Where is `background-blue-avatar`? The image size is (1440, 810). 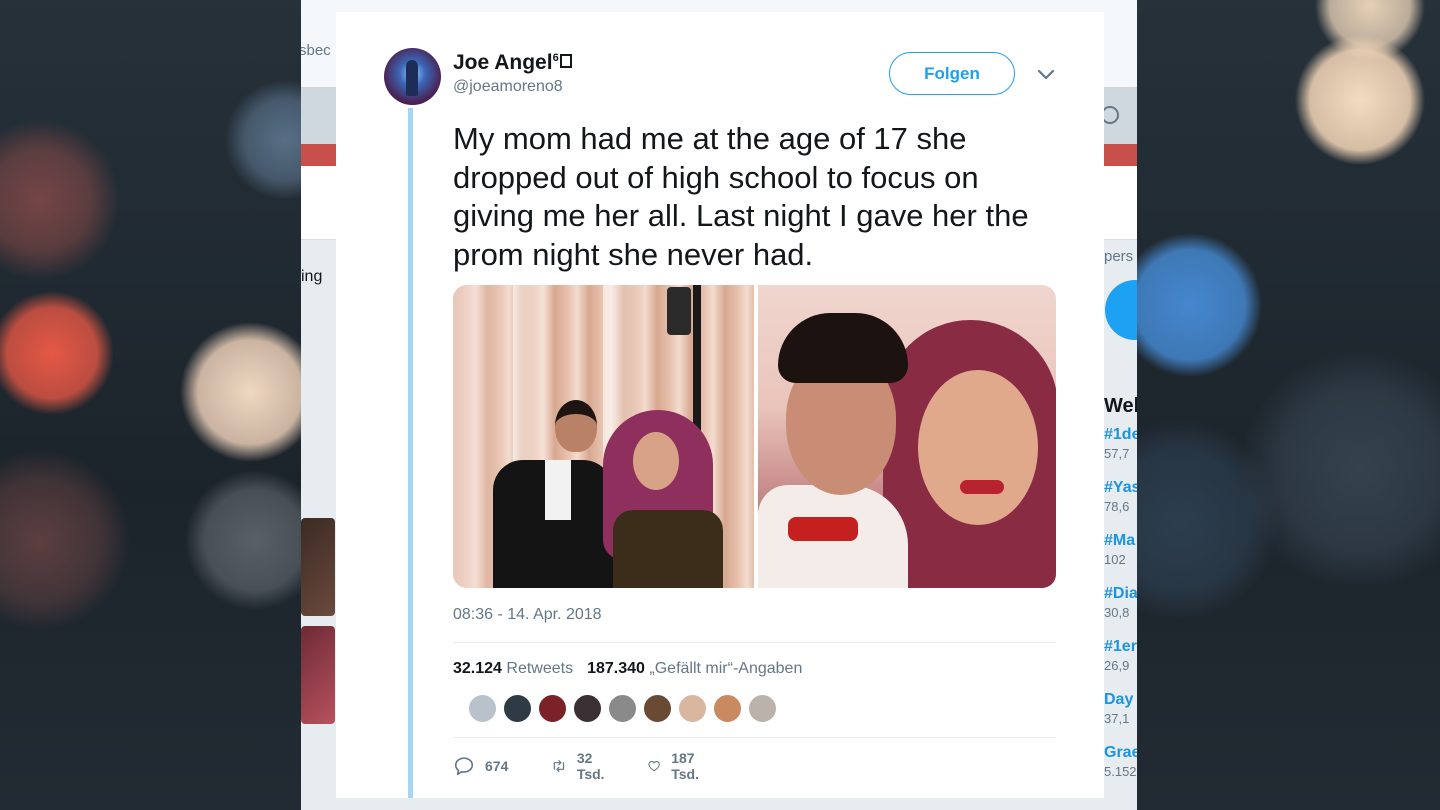 background-blue-avatar is located at coordinates (1121, 310).